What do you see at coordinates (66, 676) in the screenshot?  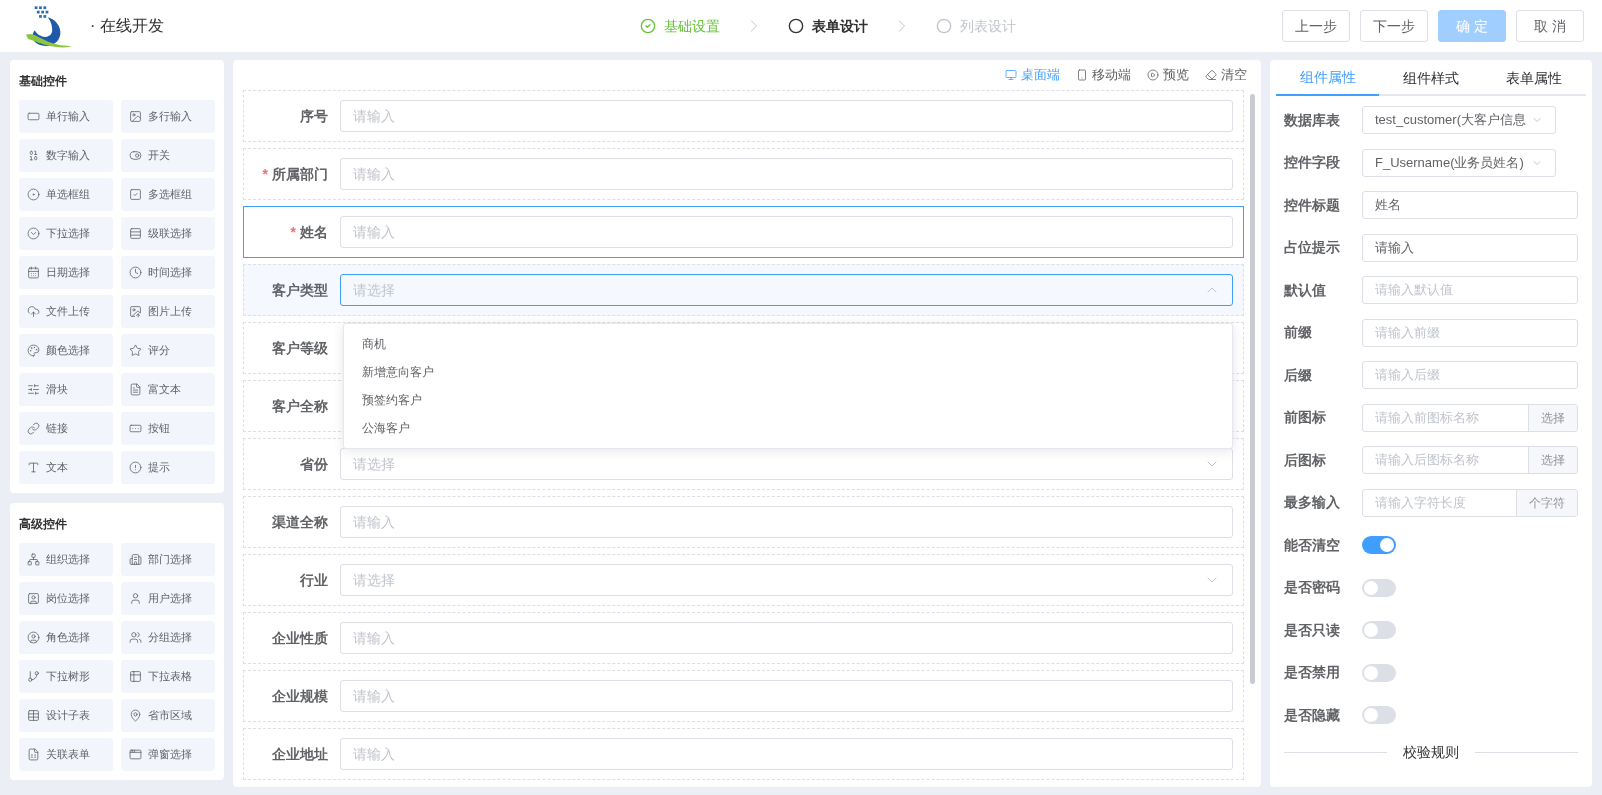 I see `palette-item: 下拉树形` at bounding box center [66, 676].